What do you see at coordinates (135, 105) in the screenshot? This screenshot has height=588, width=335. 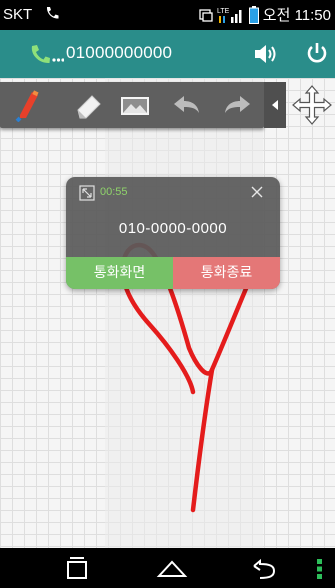 I see `image-icon` at bounding box center [135, 105].